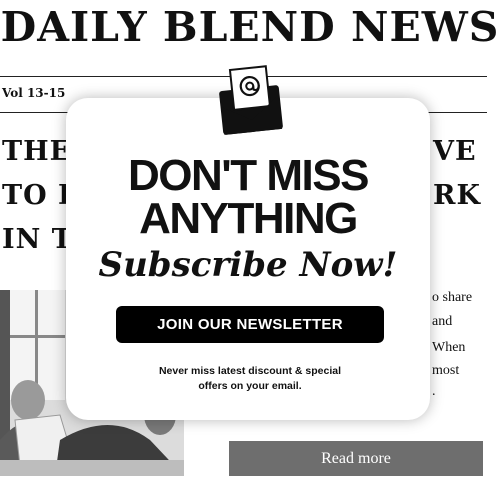 This screenshot has height=500, width=500. I want to click on join-newsletter-button: JOIN OUR NEWSLETTER, so click(250, 324).